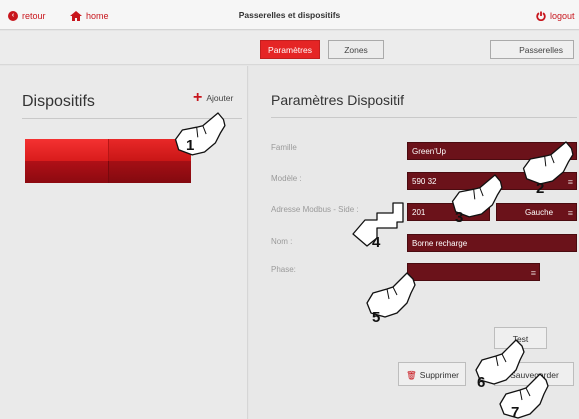 The height and width of the screenshot is (419, 579). I want to click on delete-button: 🗑 Supprimer, so click(432, 374).